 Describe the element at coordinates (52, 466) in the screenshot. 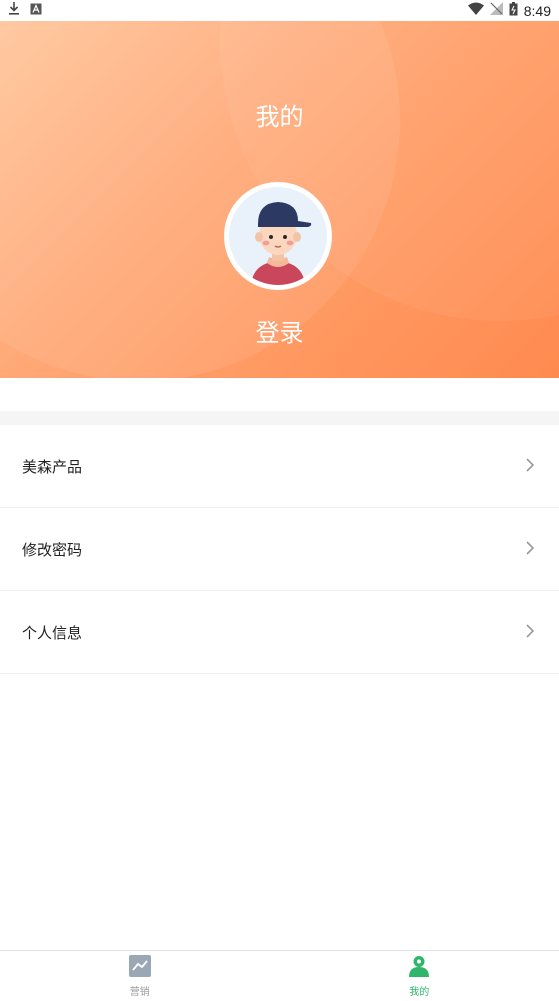

I see `menu-item-label: 美森产品` at that location.